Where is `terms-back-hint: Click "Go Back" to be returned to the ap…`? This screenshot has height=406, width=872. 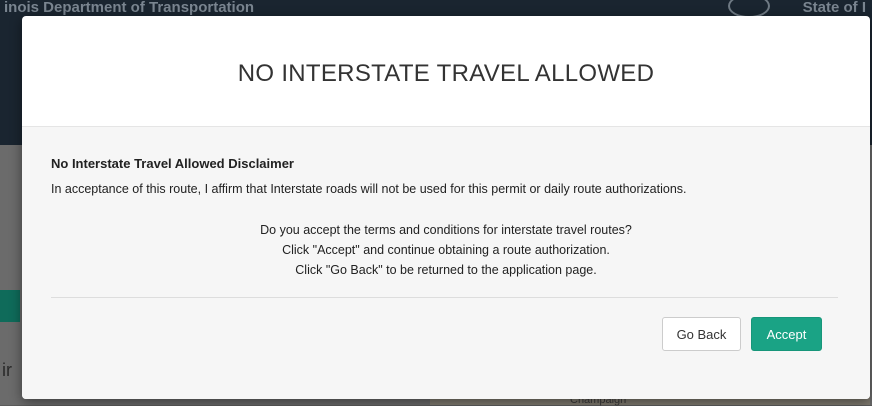
terms-back-hint: Click "Go Back" to be returned to the ap… is located at coordinates (446, 270).